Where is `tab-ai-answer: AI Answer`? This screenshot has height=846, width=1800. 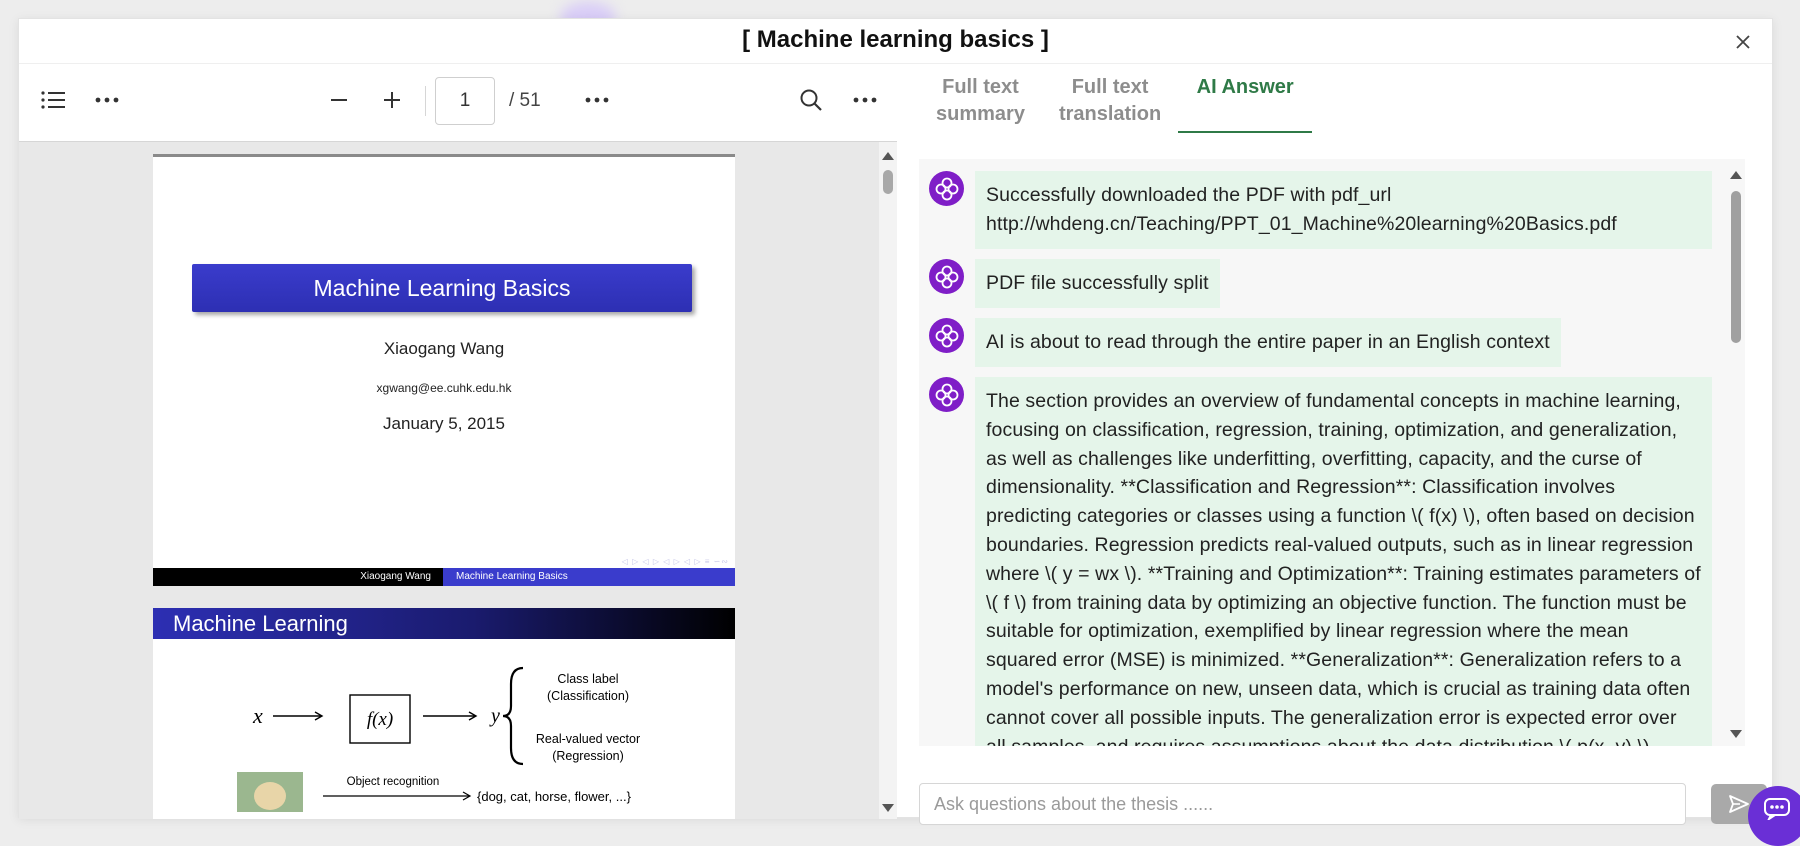
tab-ai-answer: AI Answer is located at coordinates (1245, 99).